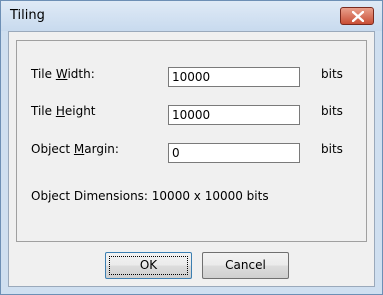 The image size is (383, 295). I want to click on focus-rectangle, so click(148, 265).